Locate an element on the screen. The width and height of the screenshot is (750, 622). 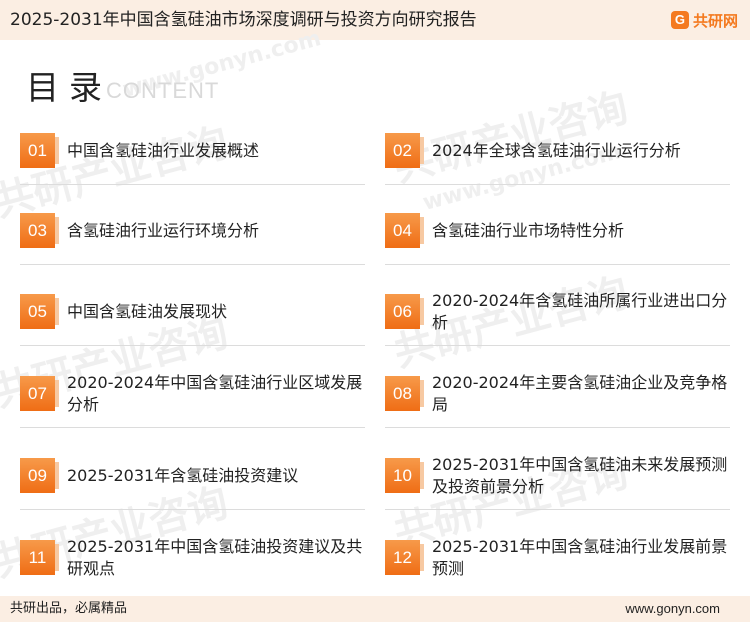
brand-name: 共研网 is located at coordinates (715, 20).